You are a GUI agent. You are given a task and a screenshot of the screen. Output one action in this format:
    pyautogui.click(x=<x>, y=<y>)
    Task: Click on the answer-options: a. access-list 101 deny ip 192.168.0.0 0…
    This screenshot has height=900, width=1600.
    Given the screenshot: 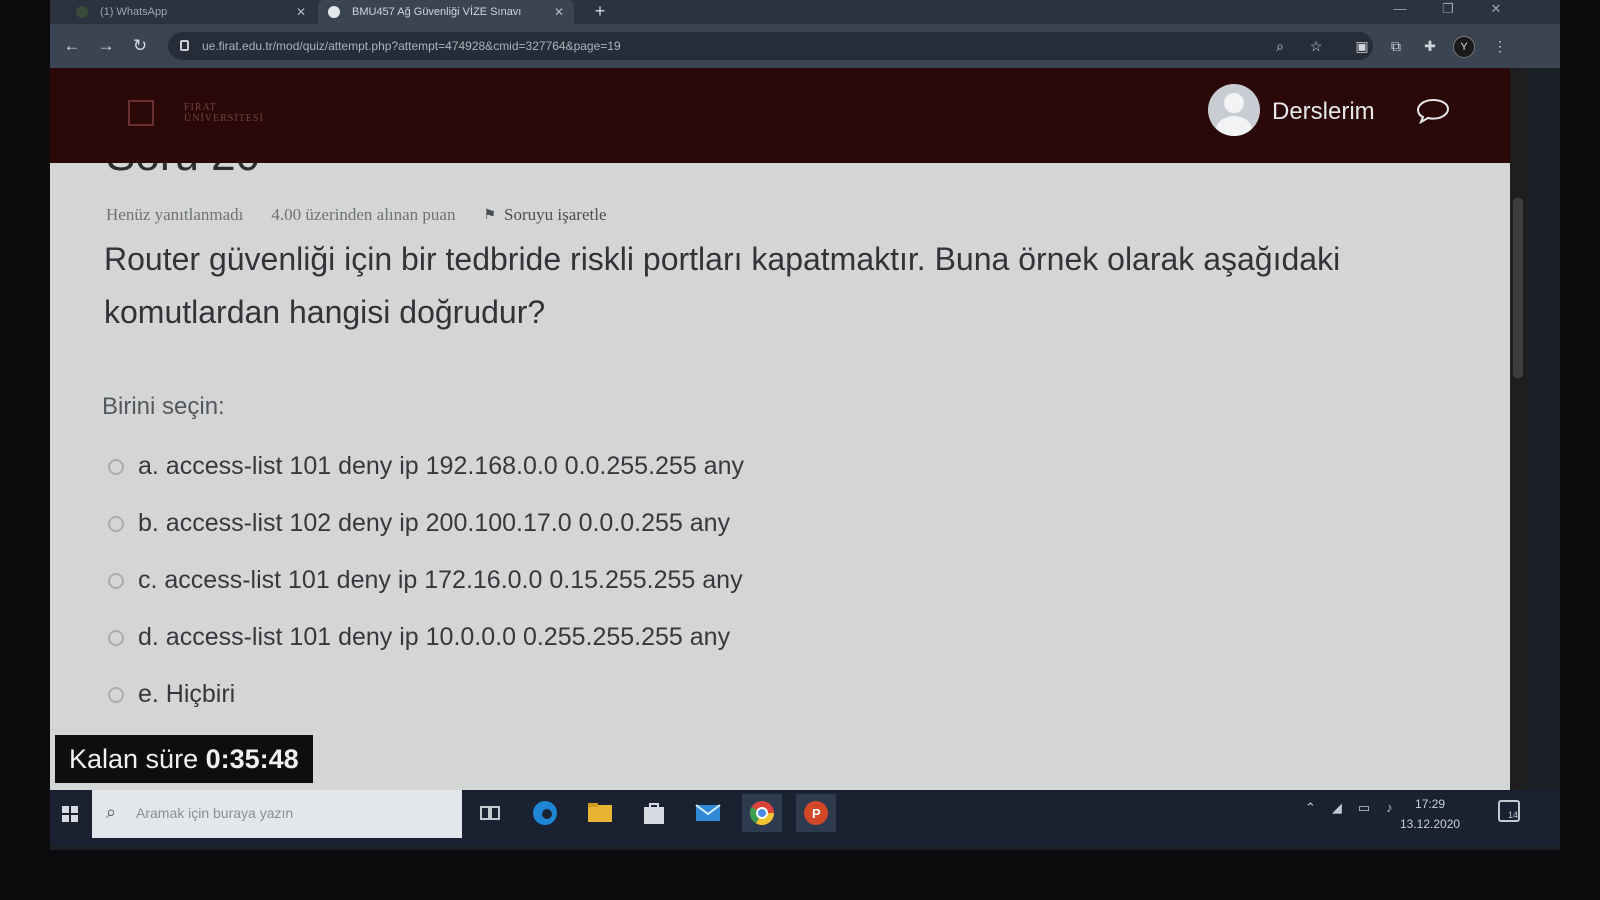 What is the action you would take?
    pyautogui.click(x=426, y=580)
    